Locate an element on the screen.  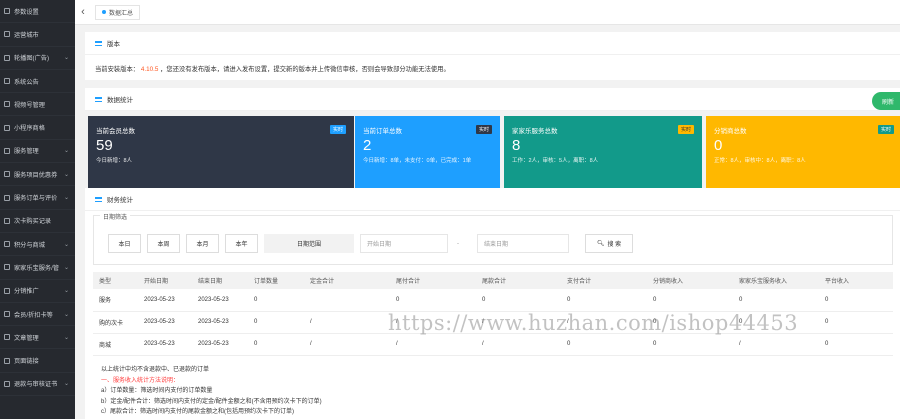
column-header: 平台收入 is located at coordinates (856, 280).